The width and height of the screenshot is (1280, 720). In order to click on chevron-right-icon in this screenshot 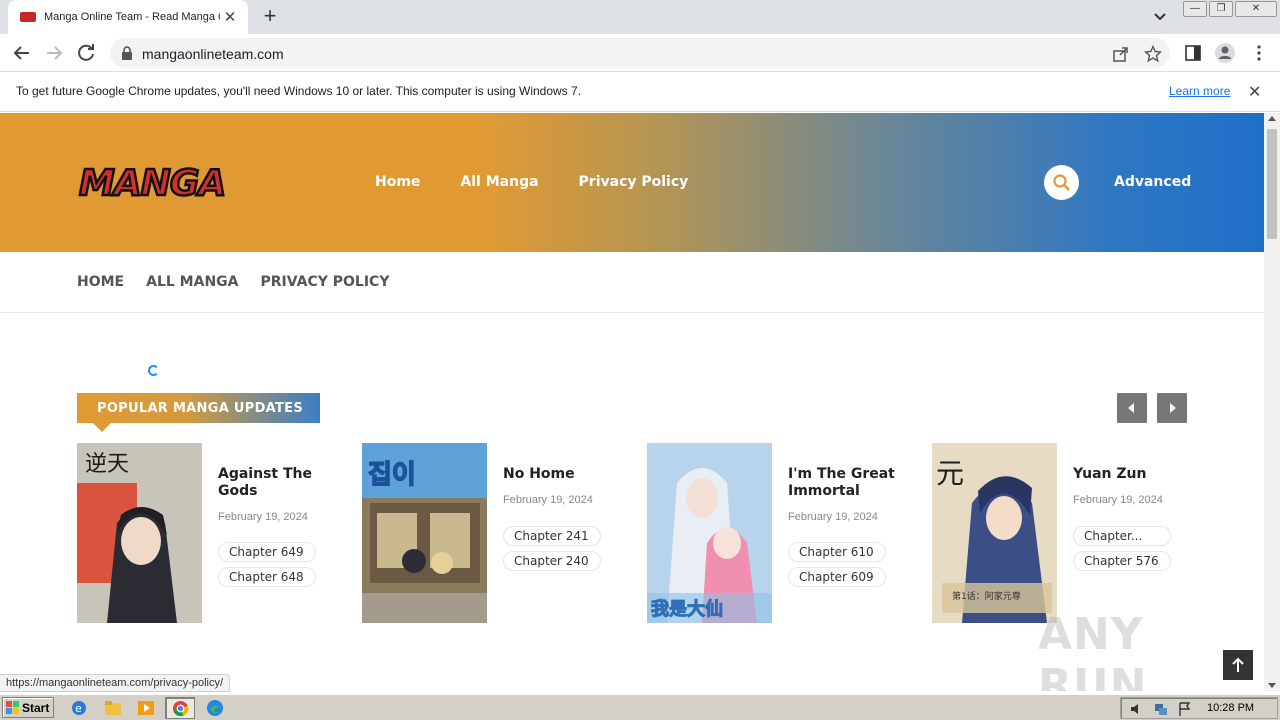, I will do `click(1173, 408)`.